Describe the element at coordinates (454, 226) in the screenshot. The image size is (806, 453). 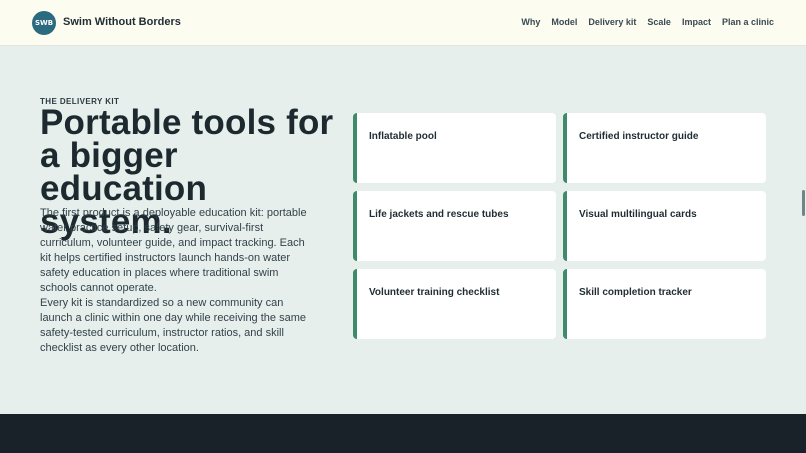
I see `kit-card-life-jackets: Life jackets and rescue tubes` at that location.